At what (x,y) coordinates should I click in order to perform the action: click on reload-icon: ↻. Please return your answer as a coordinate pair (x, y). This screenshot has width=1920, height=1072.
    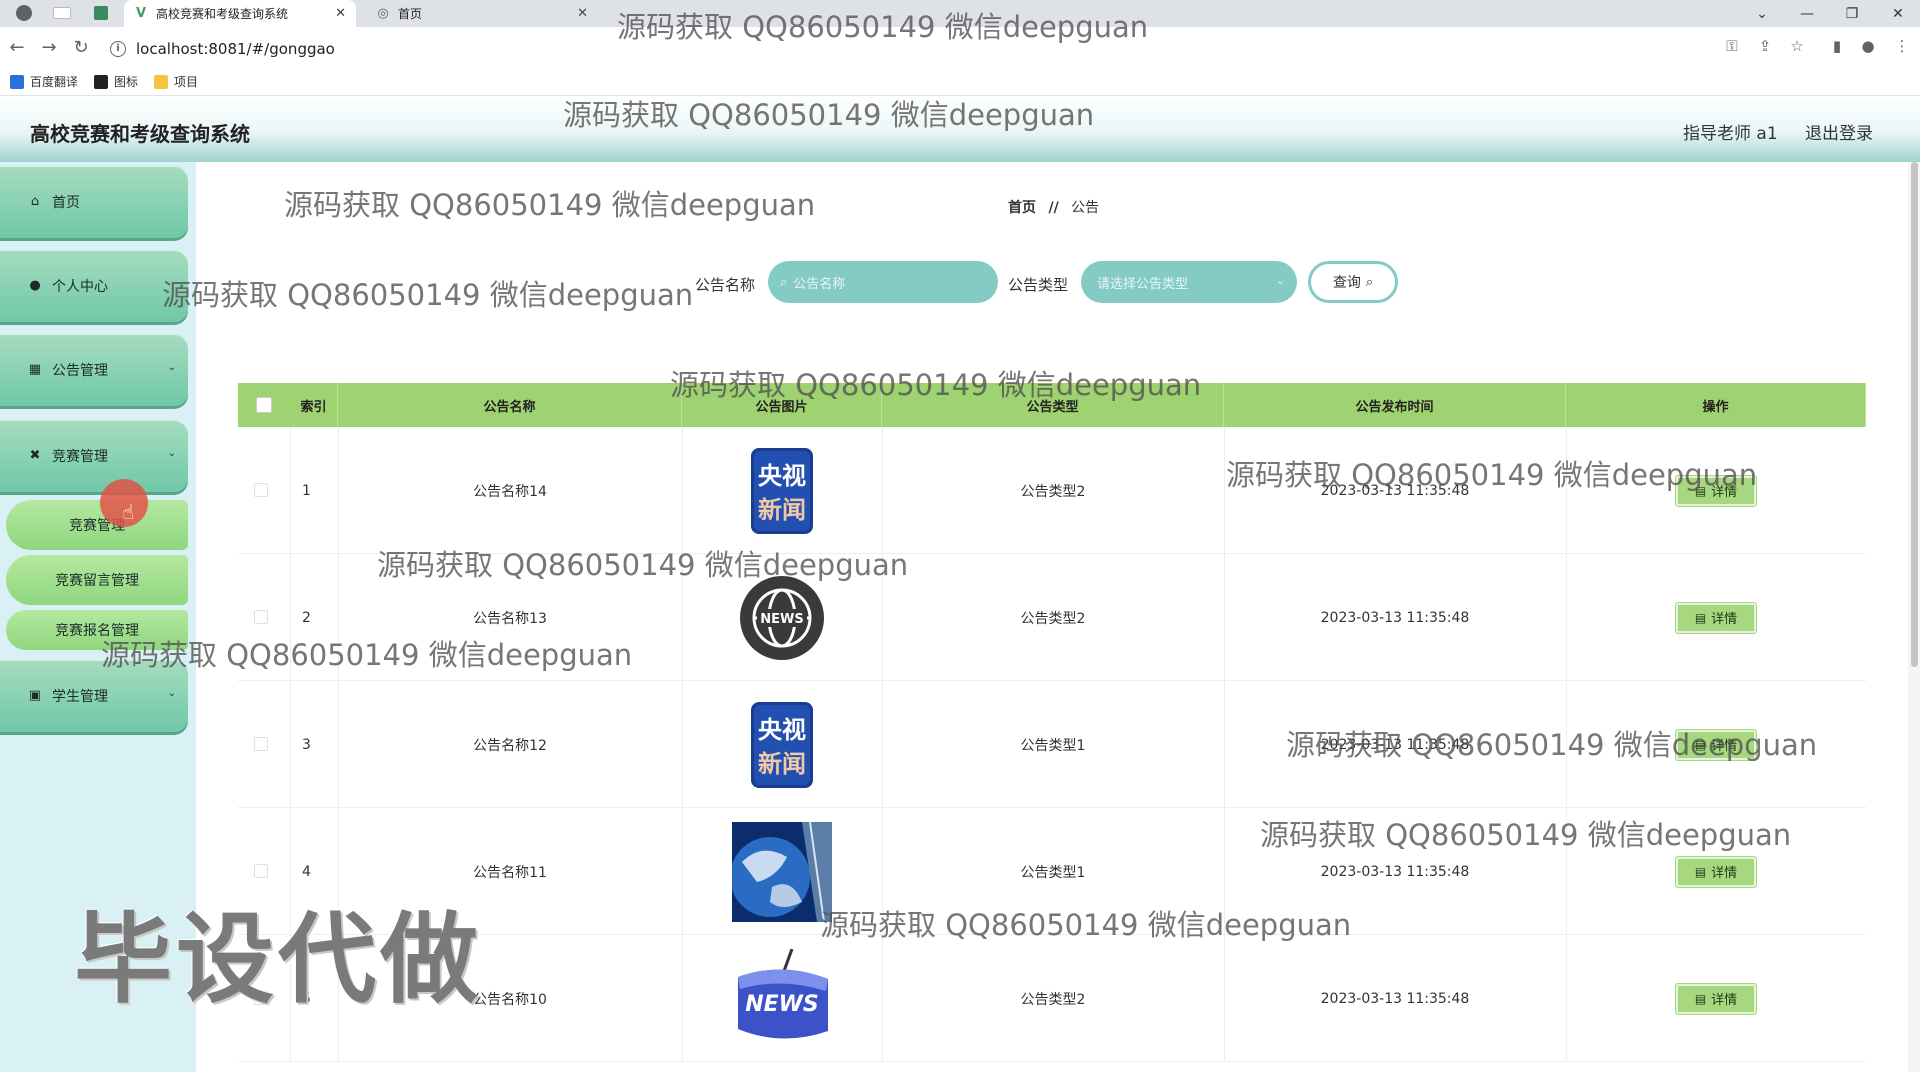
    Looking at the image, I should click on (81, 48).